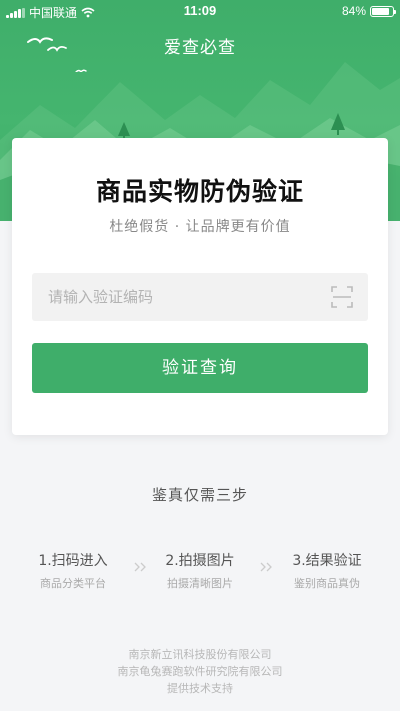 The height and width of the screenshot is (711, 400). What do you see at coordinates (199, 191) in the screenshot?
I see `card-title: 商品实物防伪验证` at bounding box center [199, 191].